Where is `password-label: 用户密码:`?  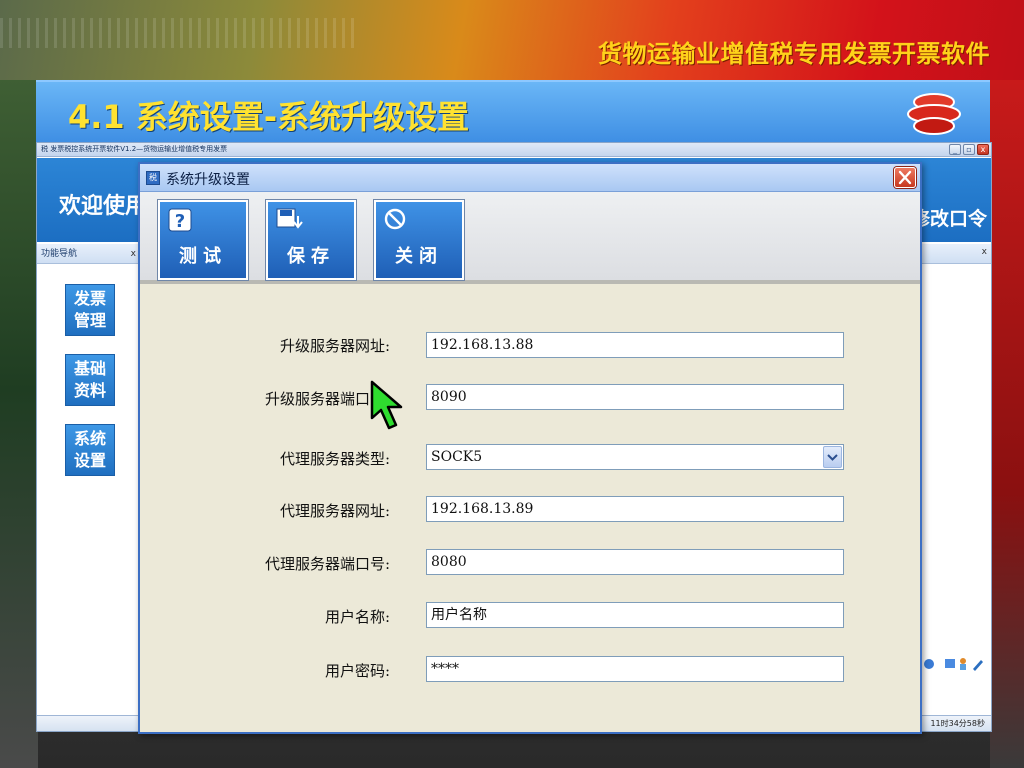
password-label: 用户密码: is located at coordinates (357, 671).